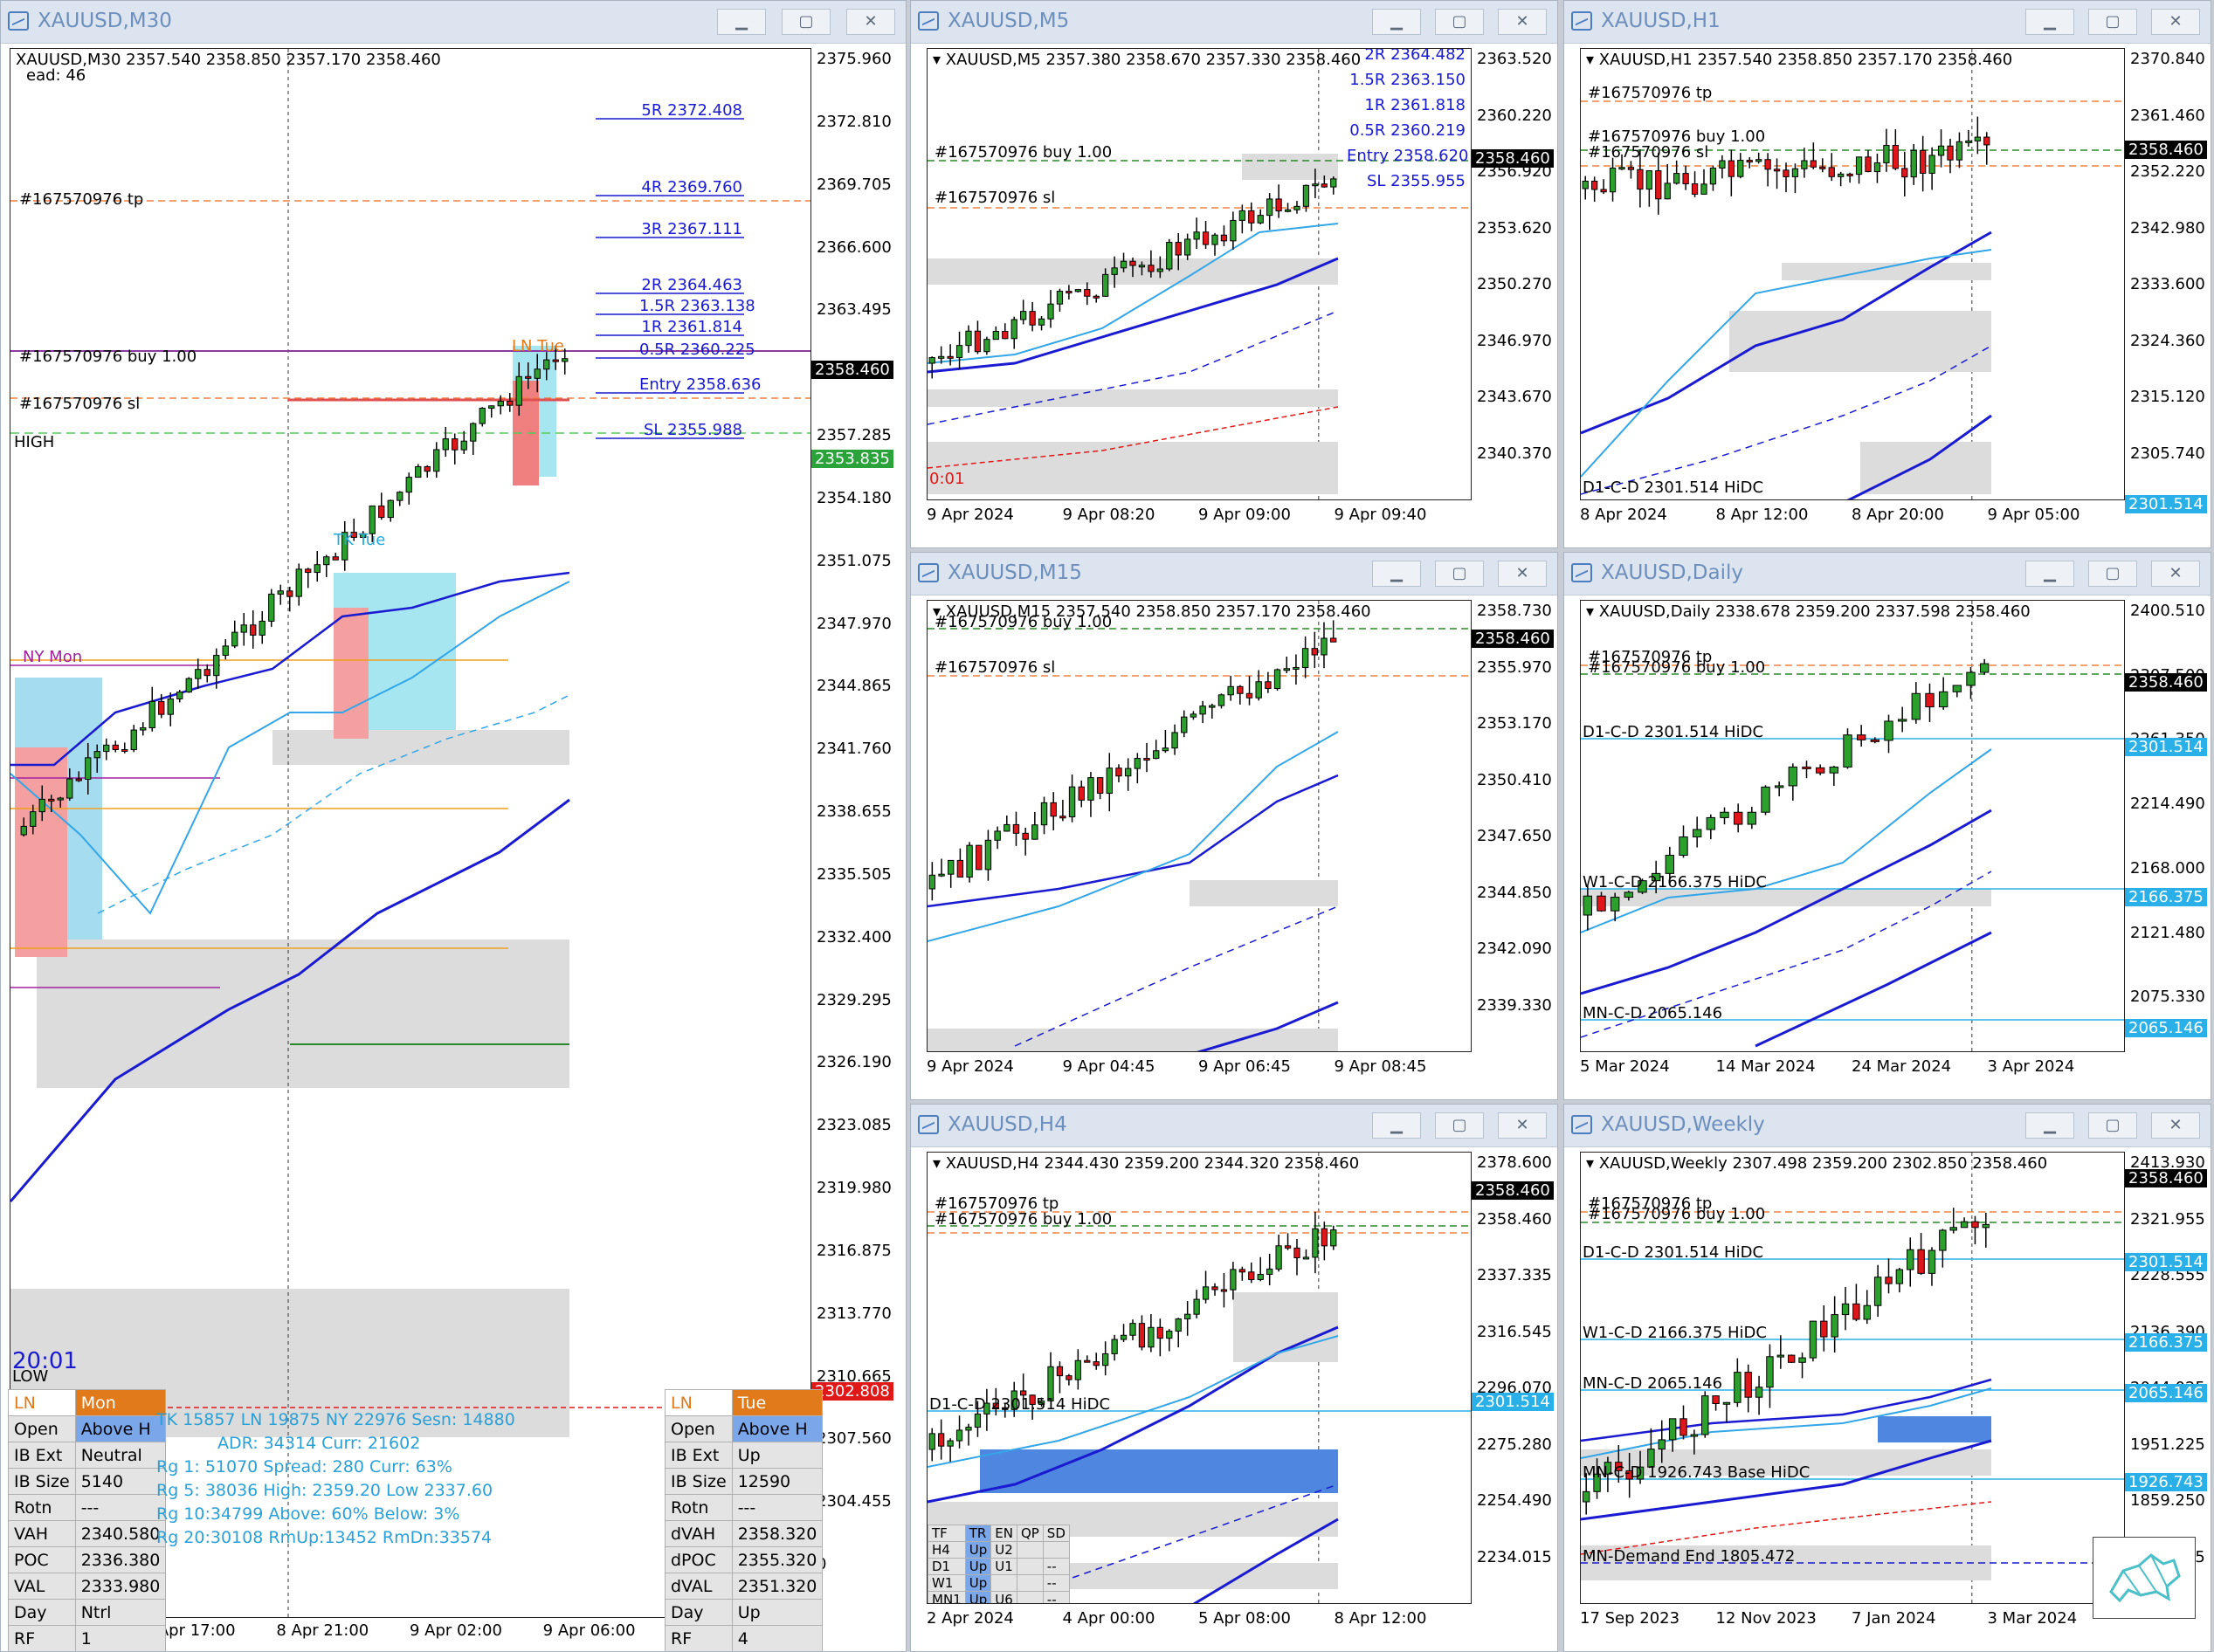 The image size is (2214, 1652). Describe the element at coordinates (2166, 897) in the screenshot. I see `tag_w1-tag: 2166.375` at that location.